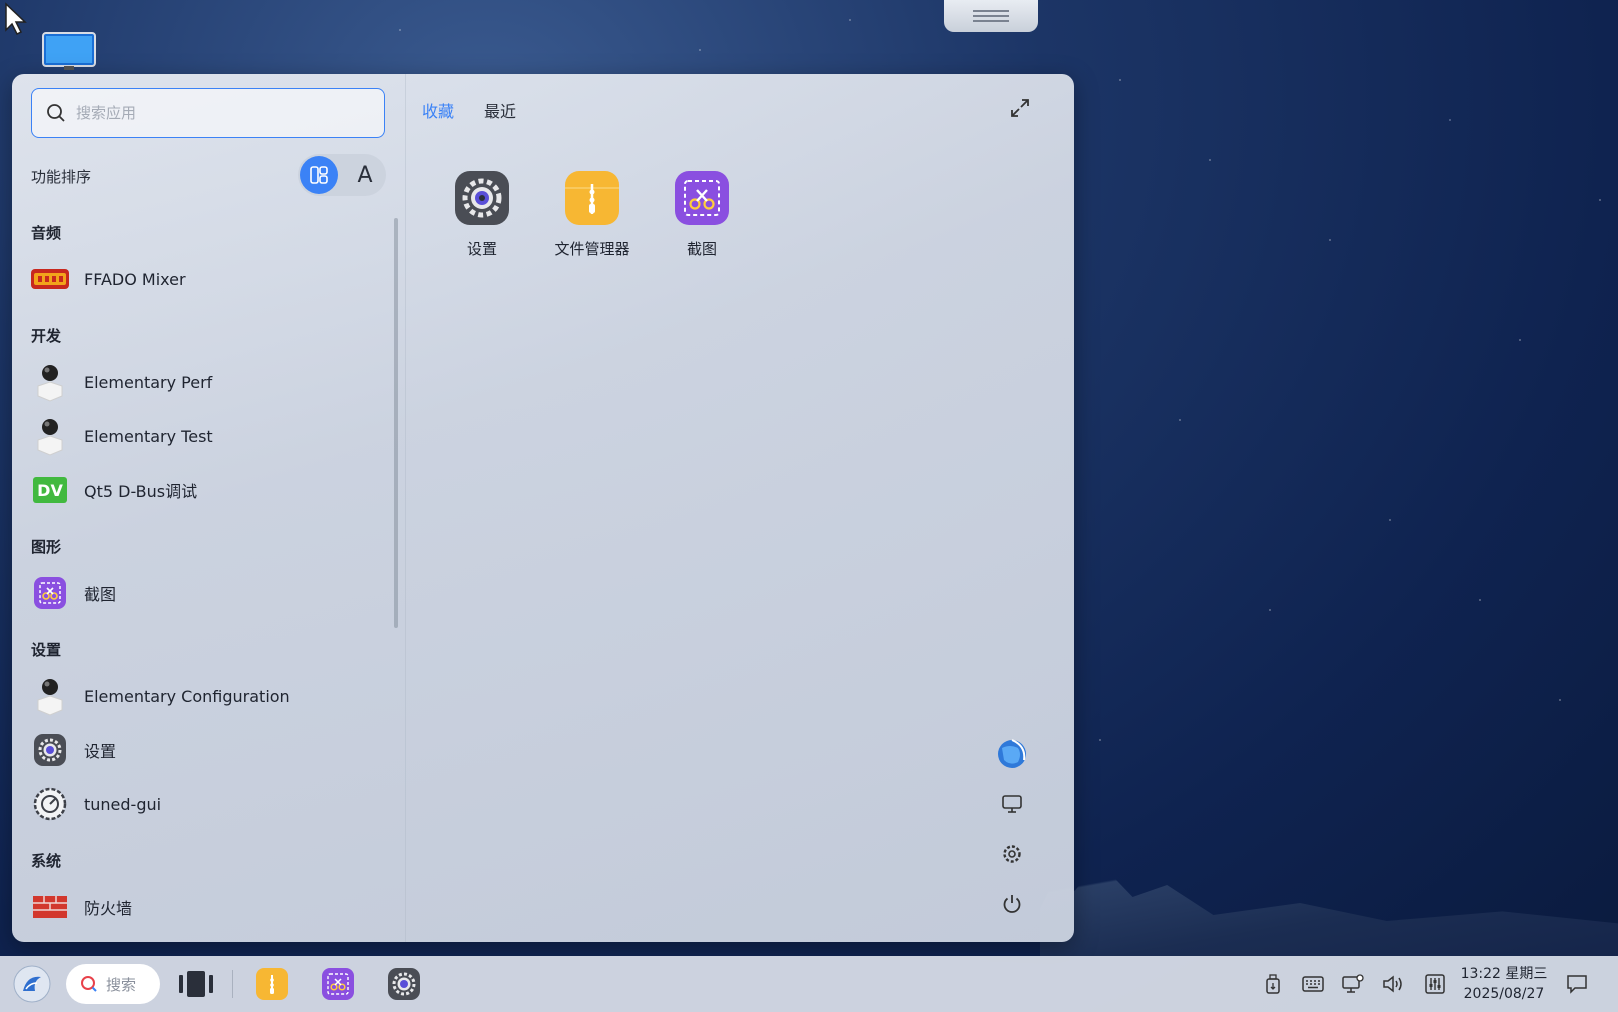  What do you see at coordinates (201, 907) in the screenshot?
I see `app-item-firewall: 防火墙` at bounding box center [201, 907].